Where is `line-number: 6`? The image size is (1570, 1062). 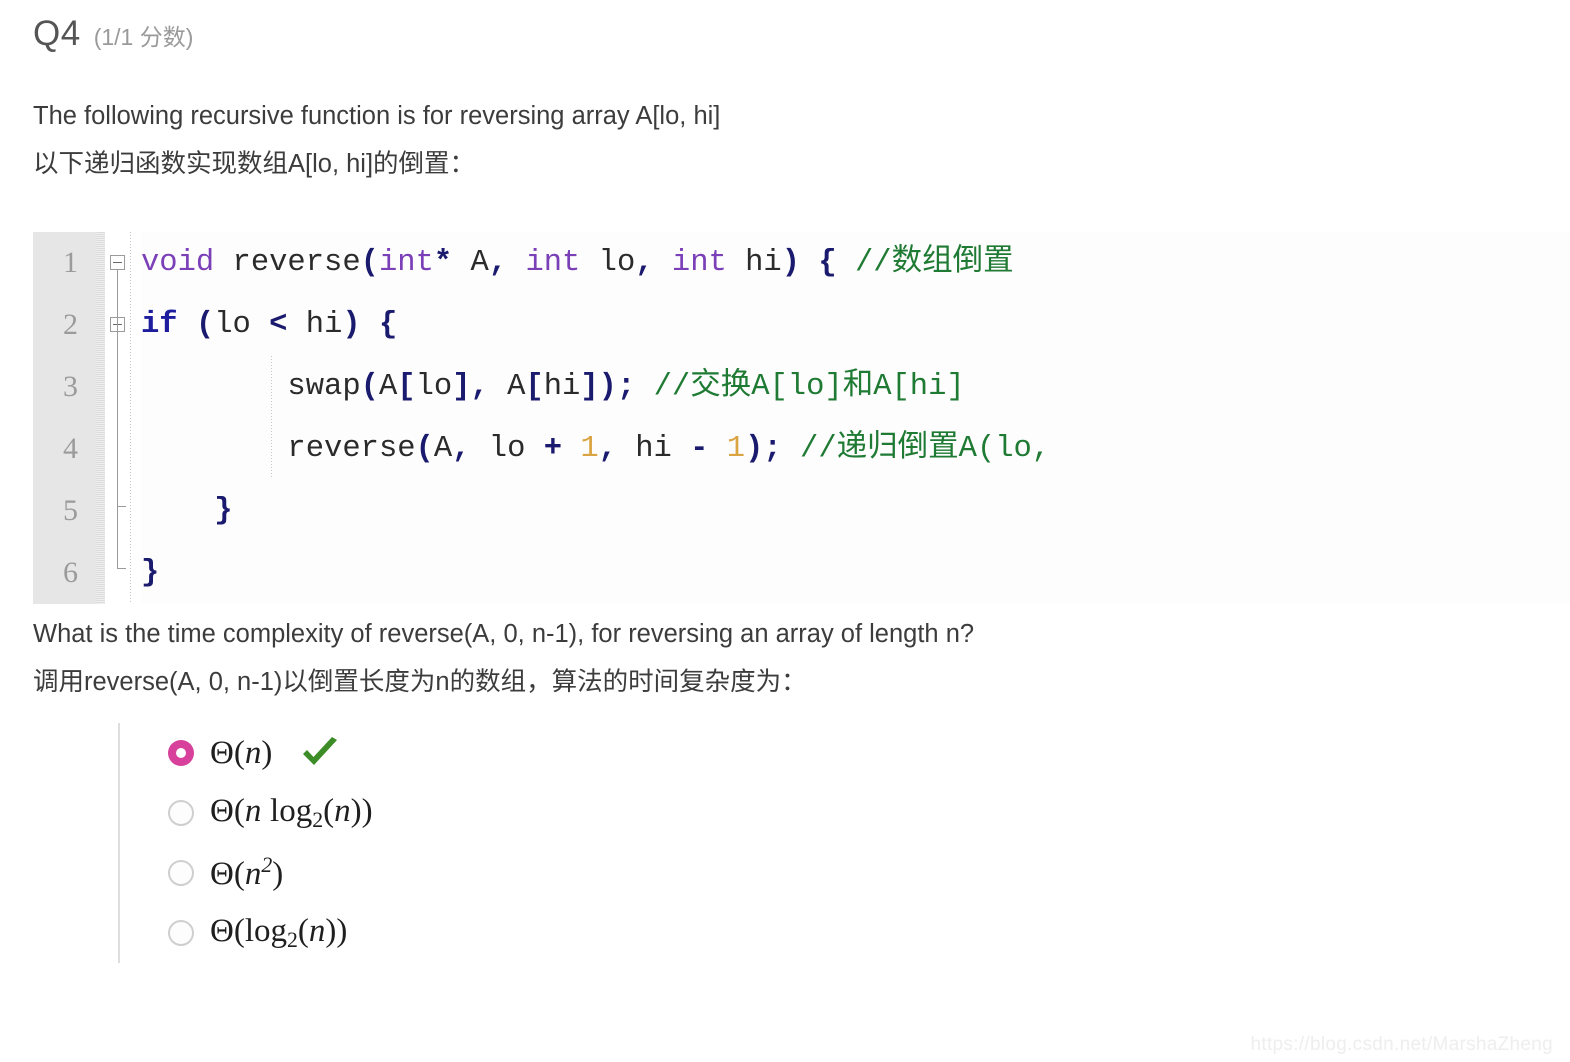
line-number: 6 is located at coordinates (70, 572).